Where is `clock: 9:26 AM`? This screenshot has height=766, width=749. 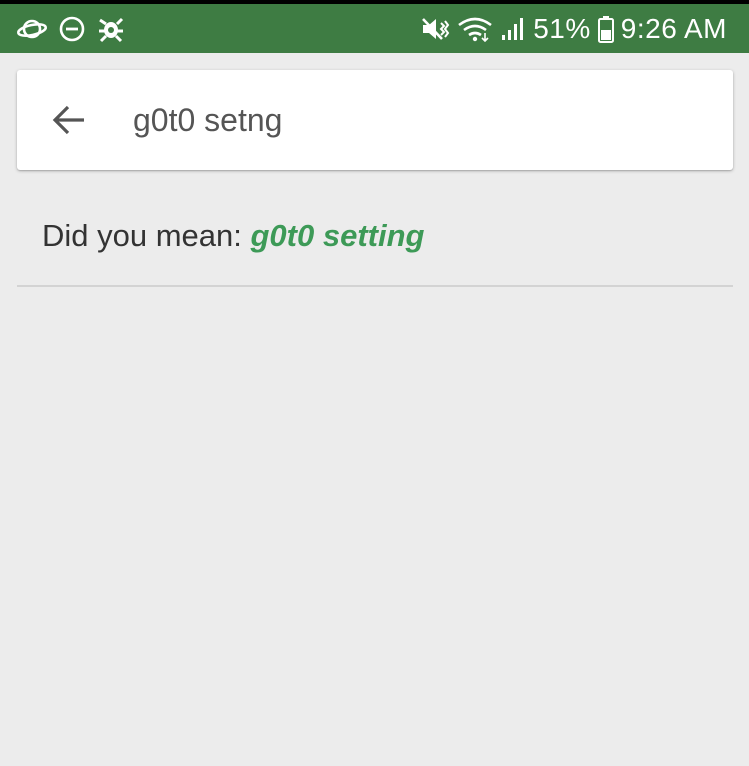 clock: 9:26 AM is located at coordinates (673, 28).